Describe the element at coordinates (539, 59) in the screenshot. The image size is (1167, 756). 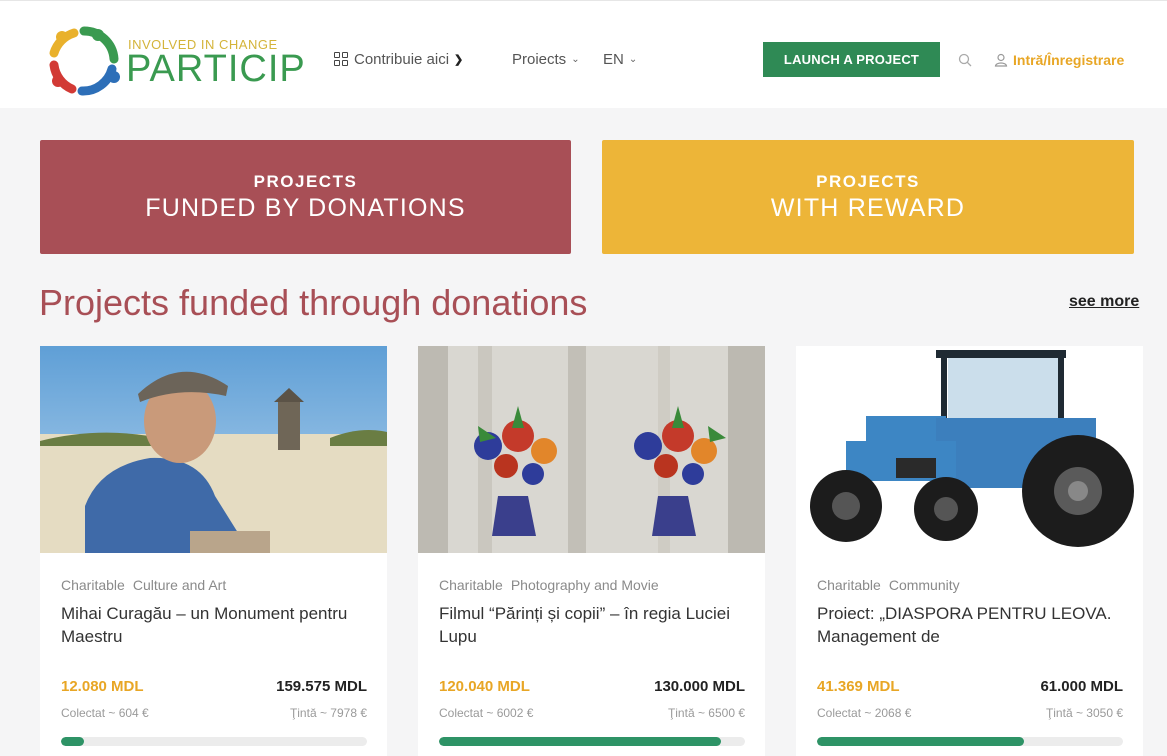
I see `nav-projects-label: Proiects` at that location.